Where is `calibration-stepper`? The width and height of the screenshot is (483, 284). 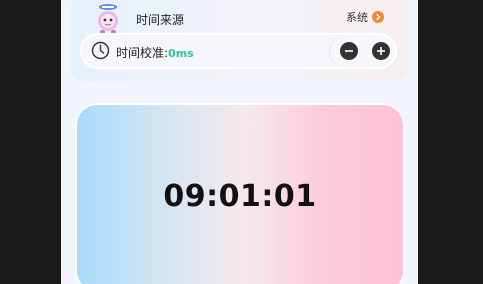 calibration-stepper is located at coordinates (362, 51).